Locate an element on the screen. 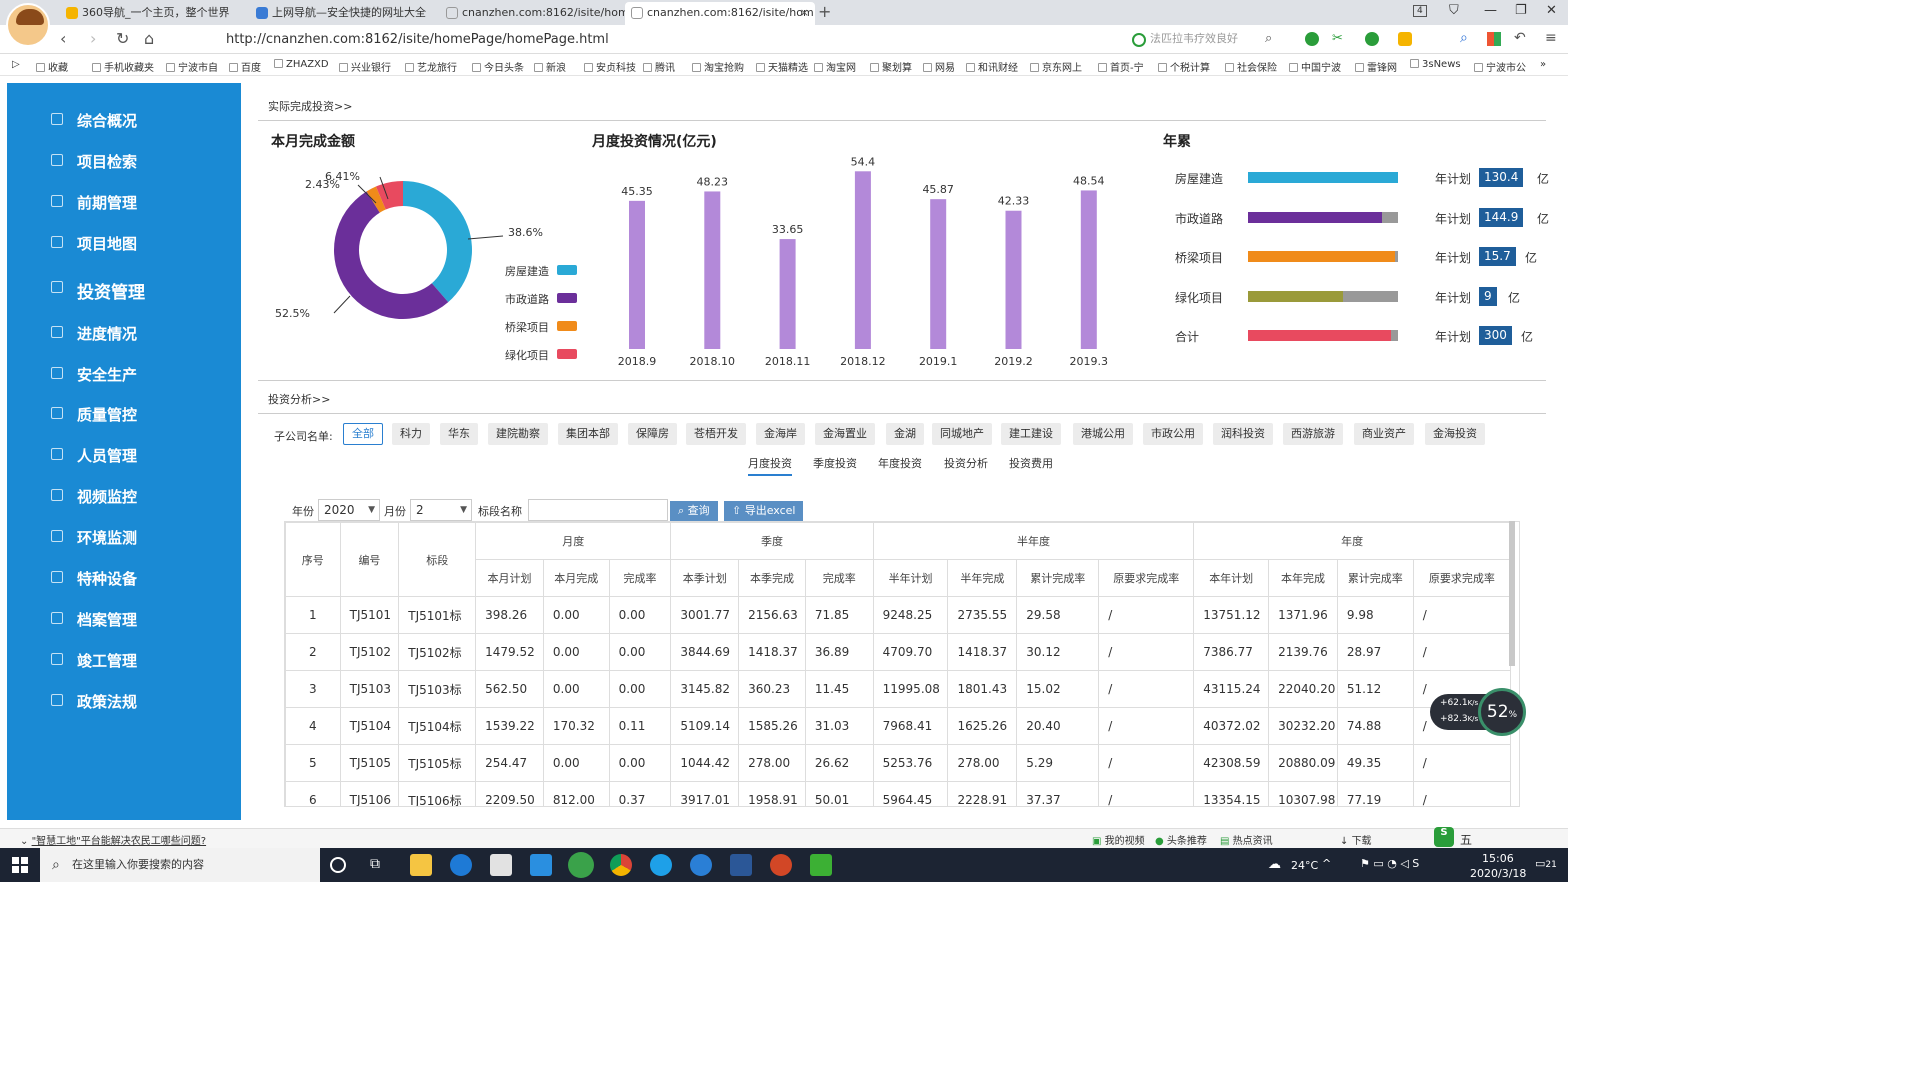  clock-date: 2020/3/18 is located at coordinates (1498, 873).